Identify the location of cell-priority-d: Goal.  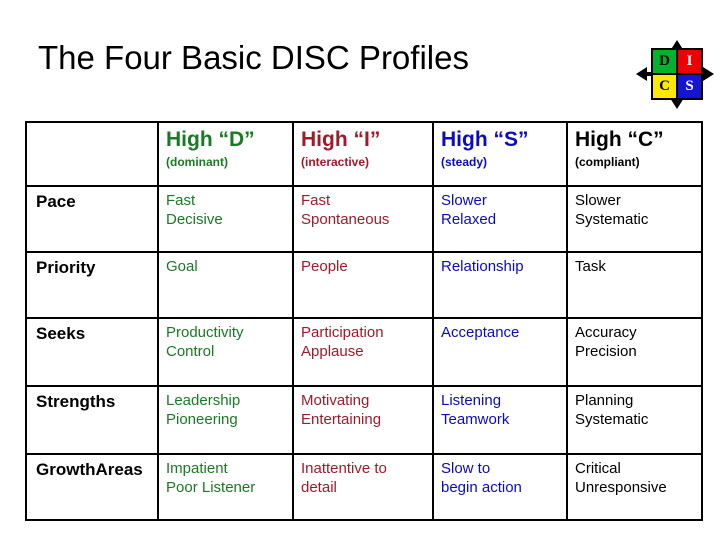
(225, 285).